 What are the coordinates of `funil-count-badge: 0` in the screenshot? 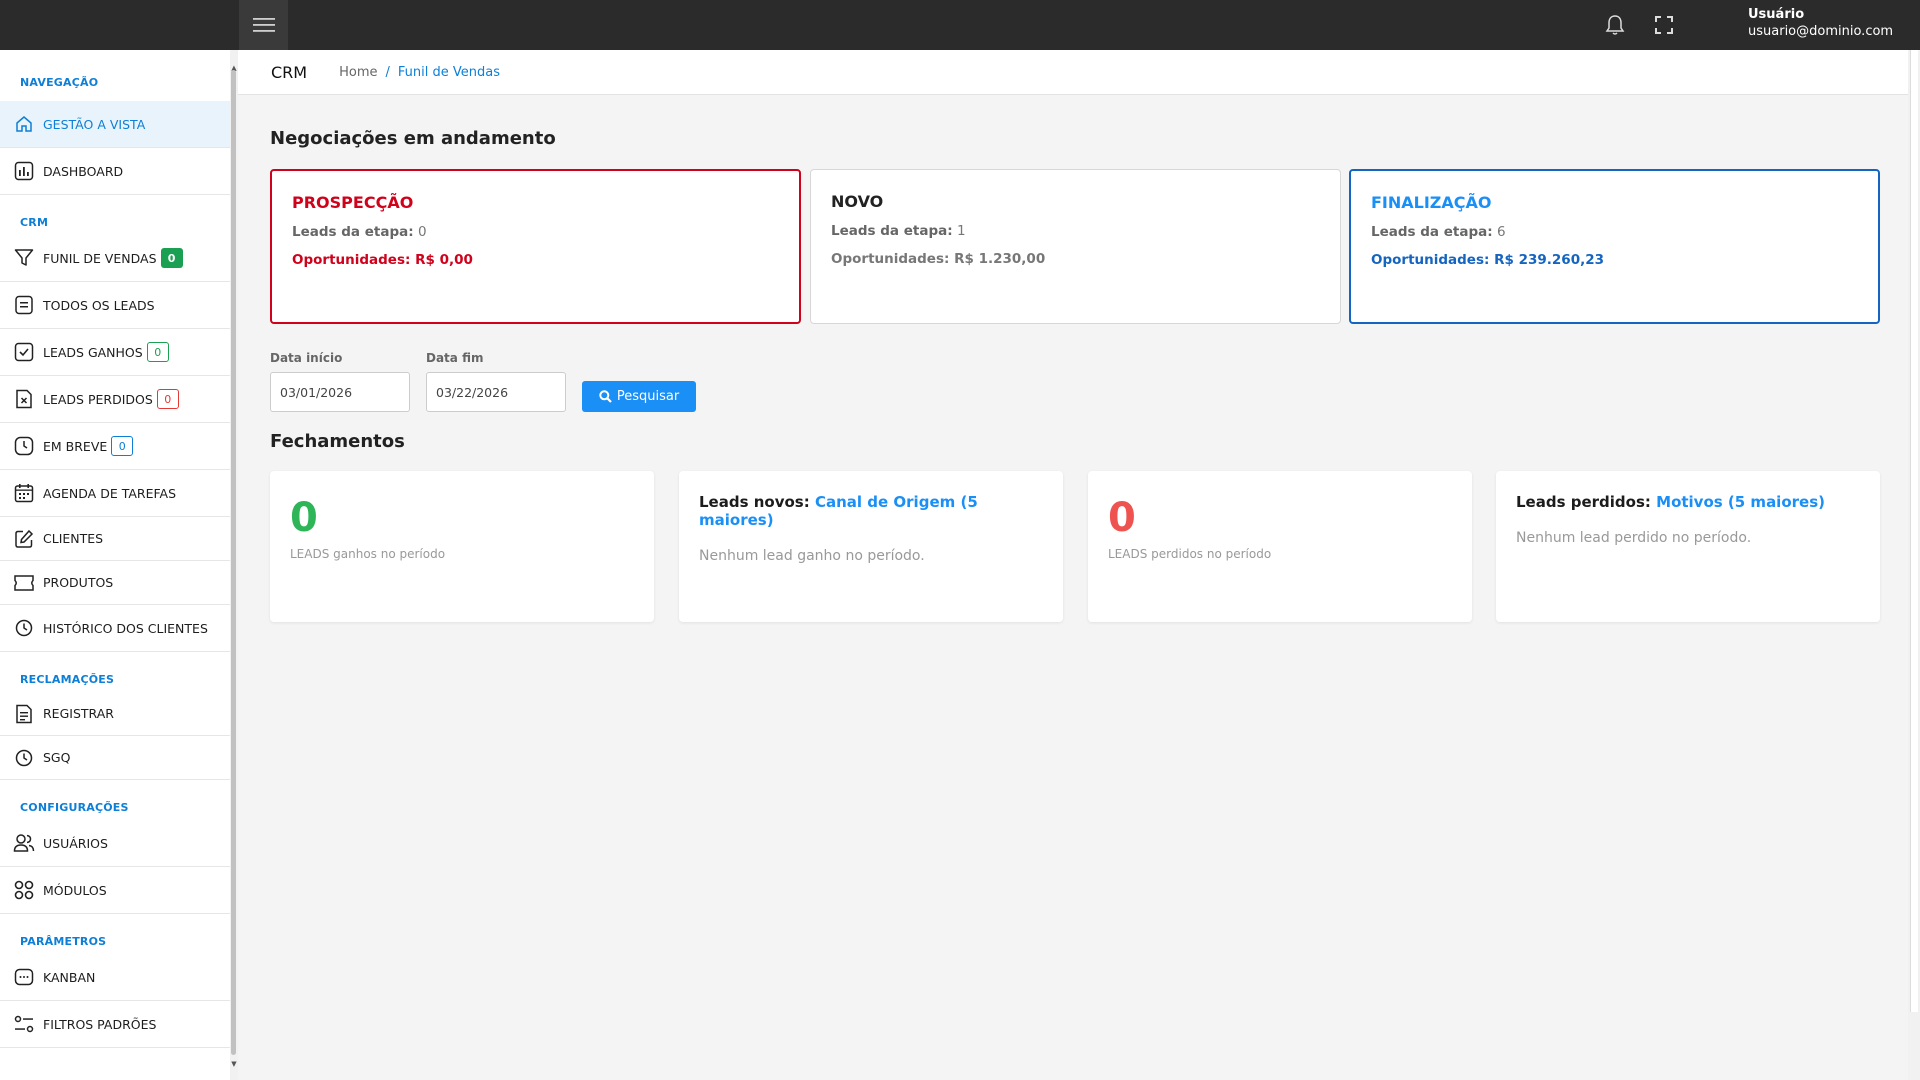 It's located at (171, 258).